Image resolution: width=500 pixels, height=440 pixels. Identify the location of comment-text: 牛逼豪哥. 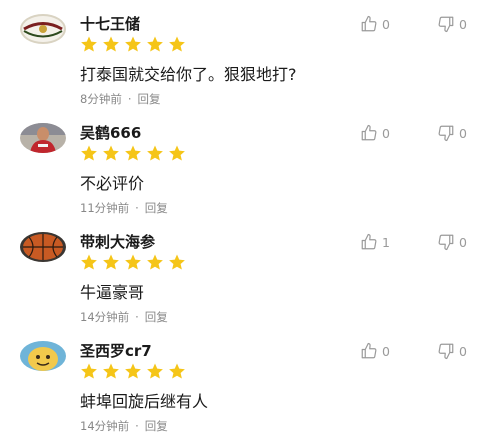
(112, 292).